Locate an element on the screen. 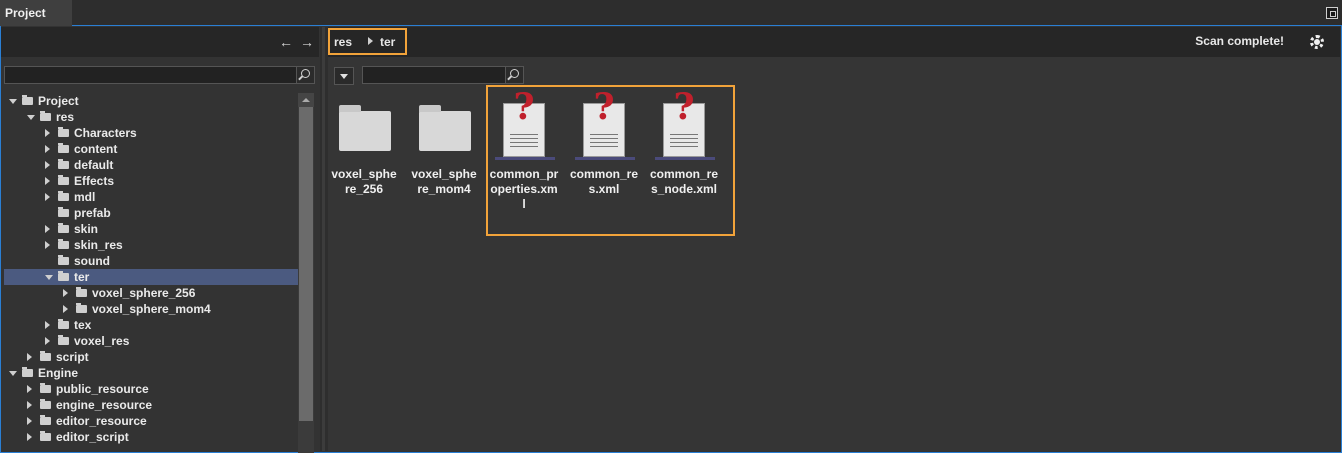  scroll-up-icon is located at coordinates (306, 100).